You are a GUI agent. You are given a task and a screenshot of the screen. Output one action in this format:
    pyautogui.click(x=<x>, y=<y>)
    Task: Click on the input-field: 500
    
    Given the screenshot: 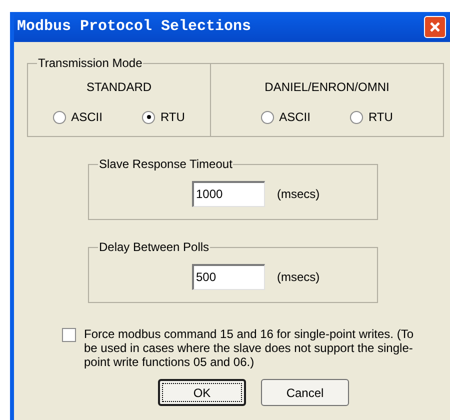 What is the action you would take?
    pyautogui.click(x=228, y=277)
    